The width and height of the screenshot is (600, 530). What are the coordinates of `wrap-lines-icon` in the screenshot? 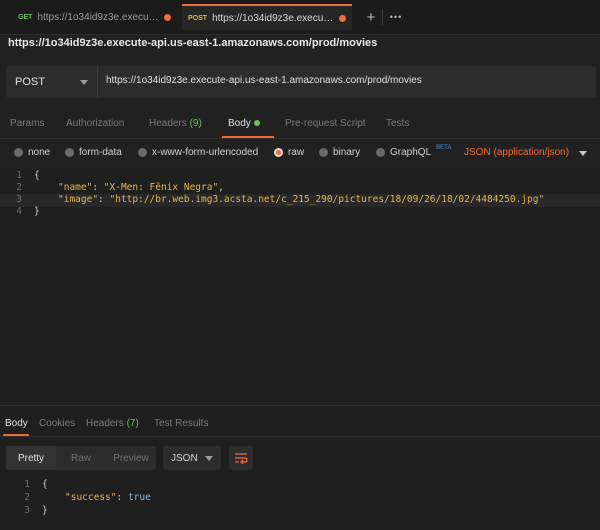 It's located at (241, 458).